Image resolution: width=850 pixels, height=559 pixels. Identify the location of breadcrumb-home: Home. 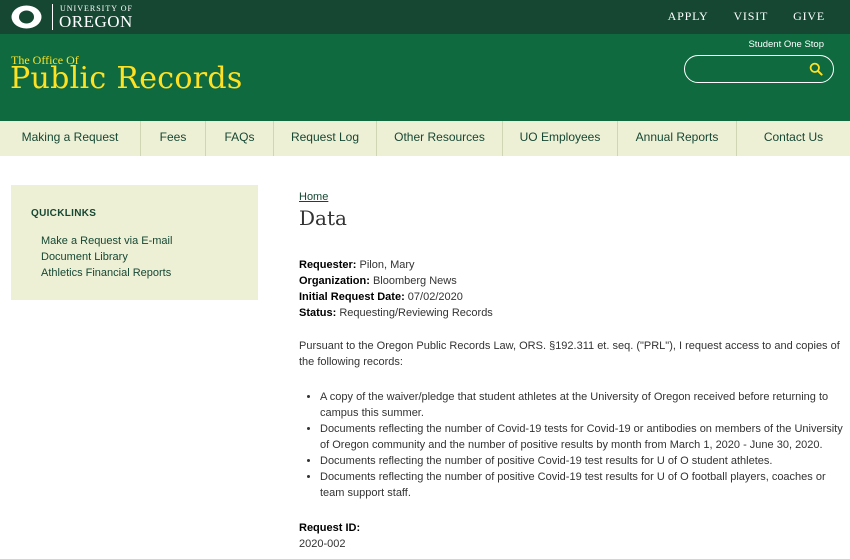
(313, 197).